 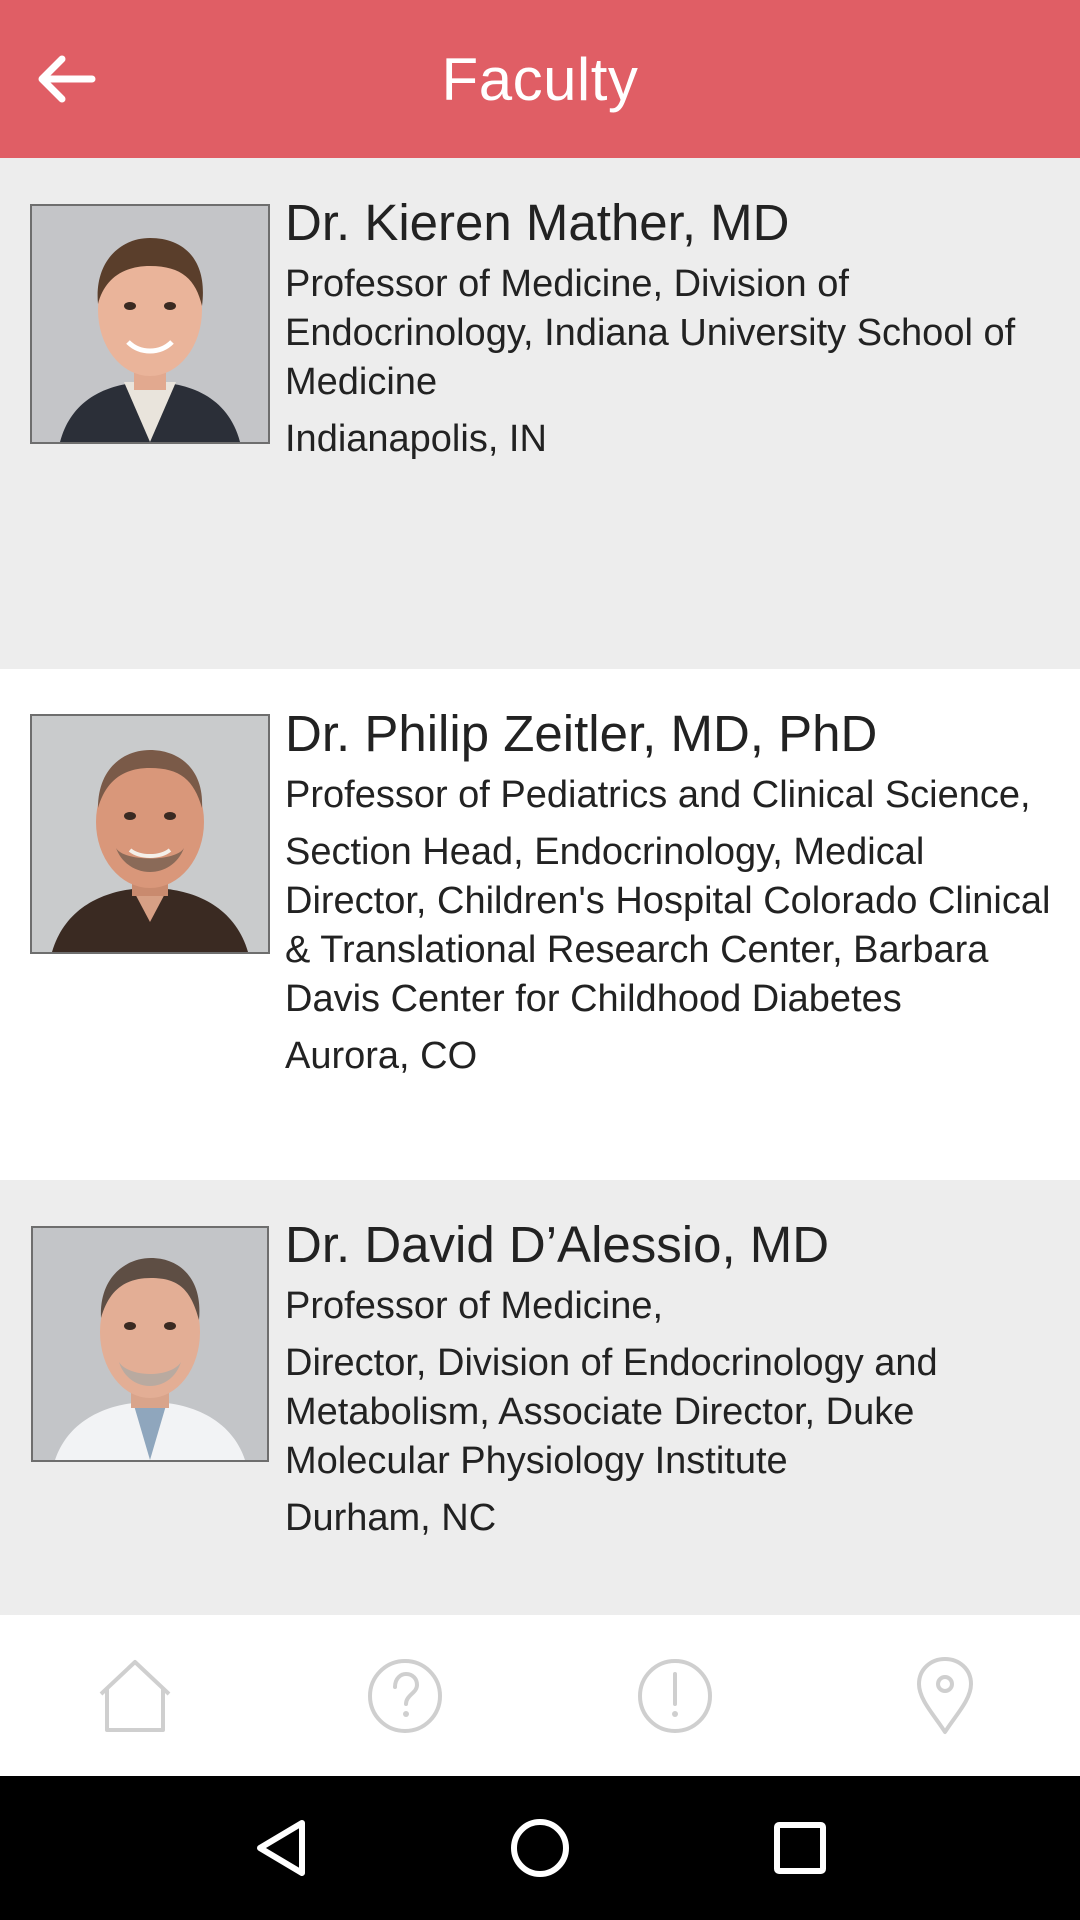 I want to click on nav-help-button, so click(x=405, y=1696).